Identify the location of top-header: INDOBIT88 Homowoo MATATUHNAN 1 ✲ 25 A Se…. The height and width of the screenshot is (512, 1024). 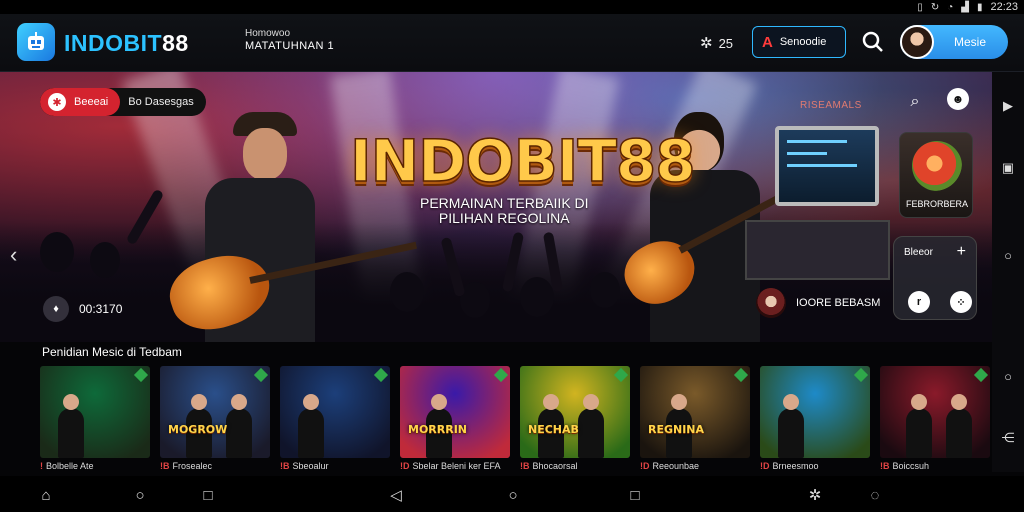
(512, 43).